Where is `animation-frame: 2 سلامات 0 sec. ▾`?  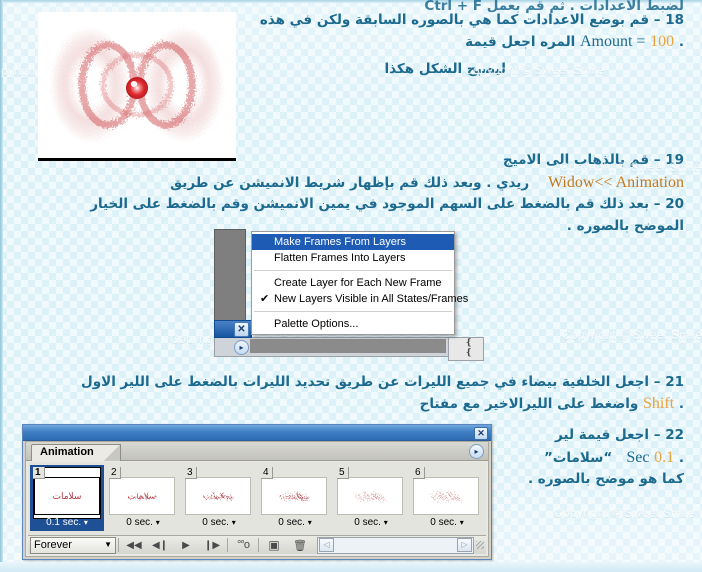
animation-frame: 2 سلامات 0 sec. ▾ is located at coordinates (143, 498).